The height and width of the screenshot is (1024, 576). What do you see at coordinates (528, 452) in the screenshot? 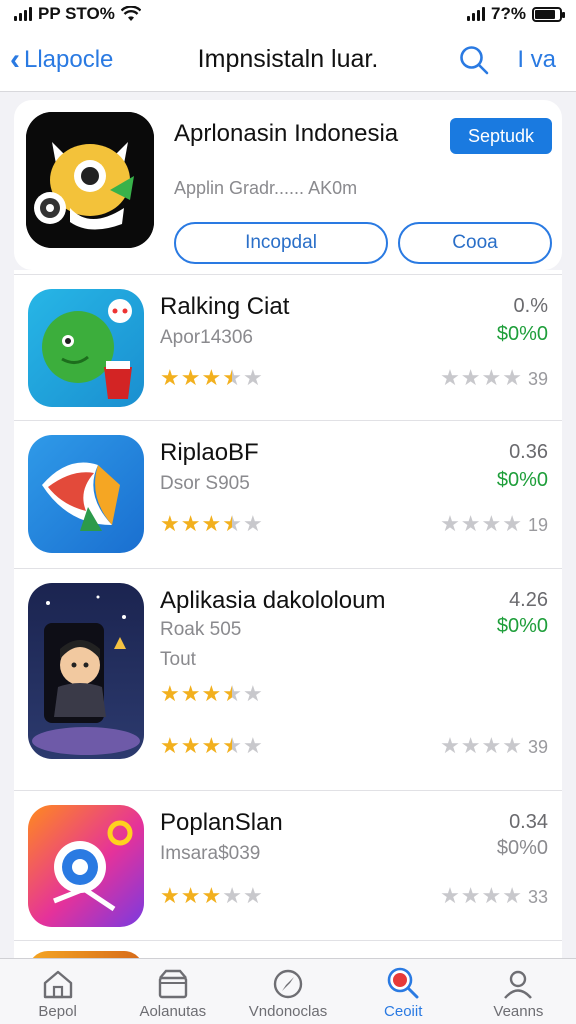
I see `app-value: 0.36` at bounding box center [528, 452].